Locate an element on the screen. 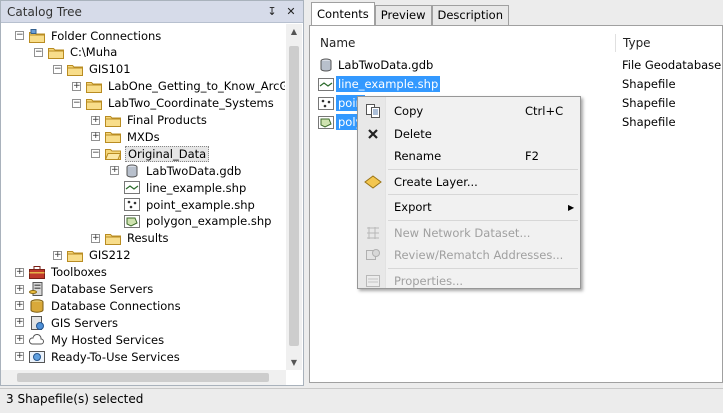  column-header-type: Type is located at coordinates (632, 43).